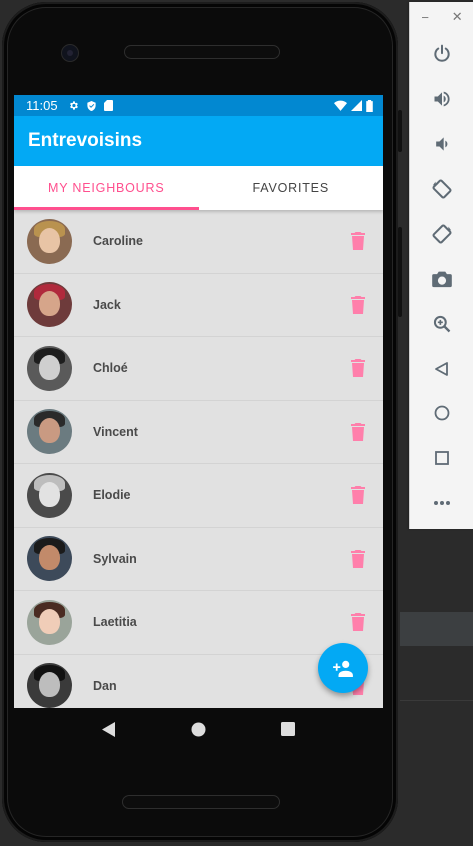  What do you see at coordinates (198, 559) in the screenshot?
I see `list-item: Sylvain` at bounding box center [198, 559].